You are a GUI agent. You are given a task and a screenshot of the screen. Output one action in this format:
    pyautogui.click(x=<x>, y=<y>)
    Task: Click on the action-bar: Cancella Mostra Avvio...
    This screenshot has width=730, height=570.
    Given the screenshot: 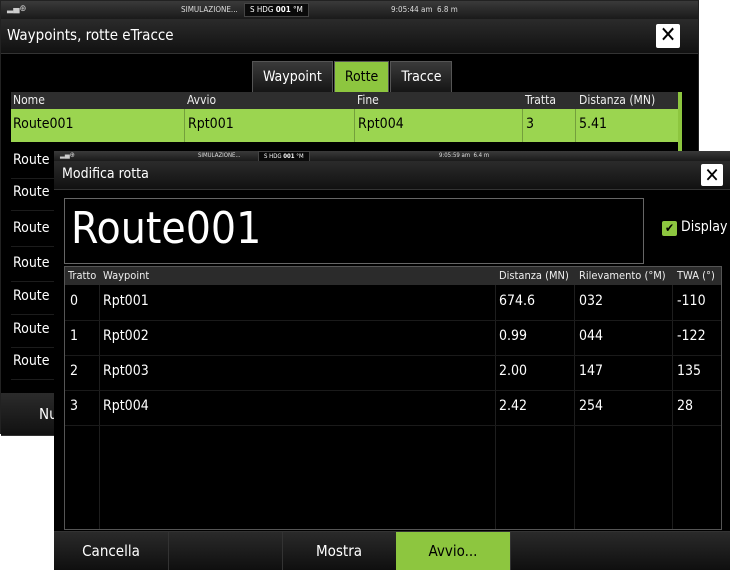 What is the action you would take?
    pyautogui.click(x=392, y=550)
    